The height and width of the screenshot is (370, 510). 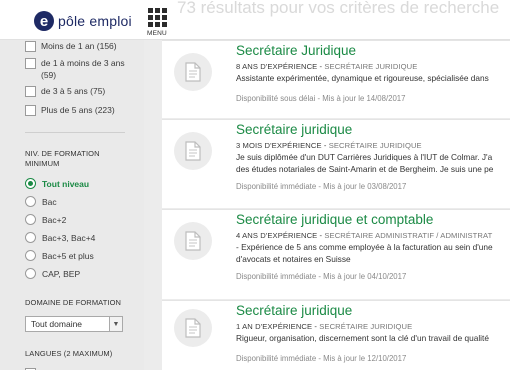 I want to click on experience-filter-option: Moins de 1 an (156), so click(x=80, y=46).